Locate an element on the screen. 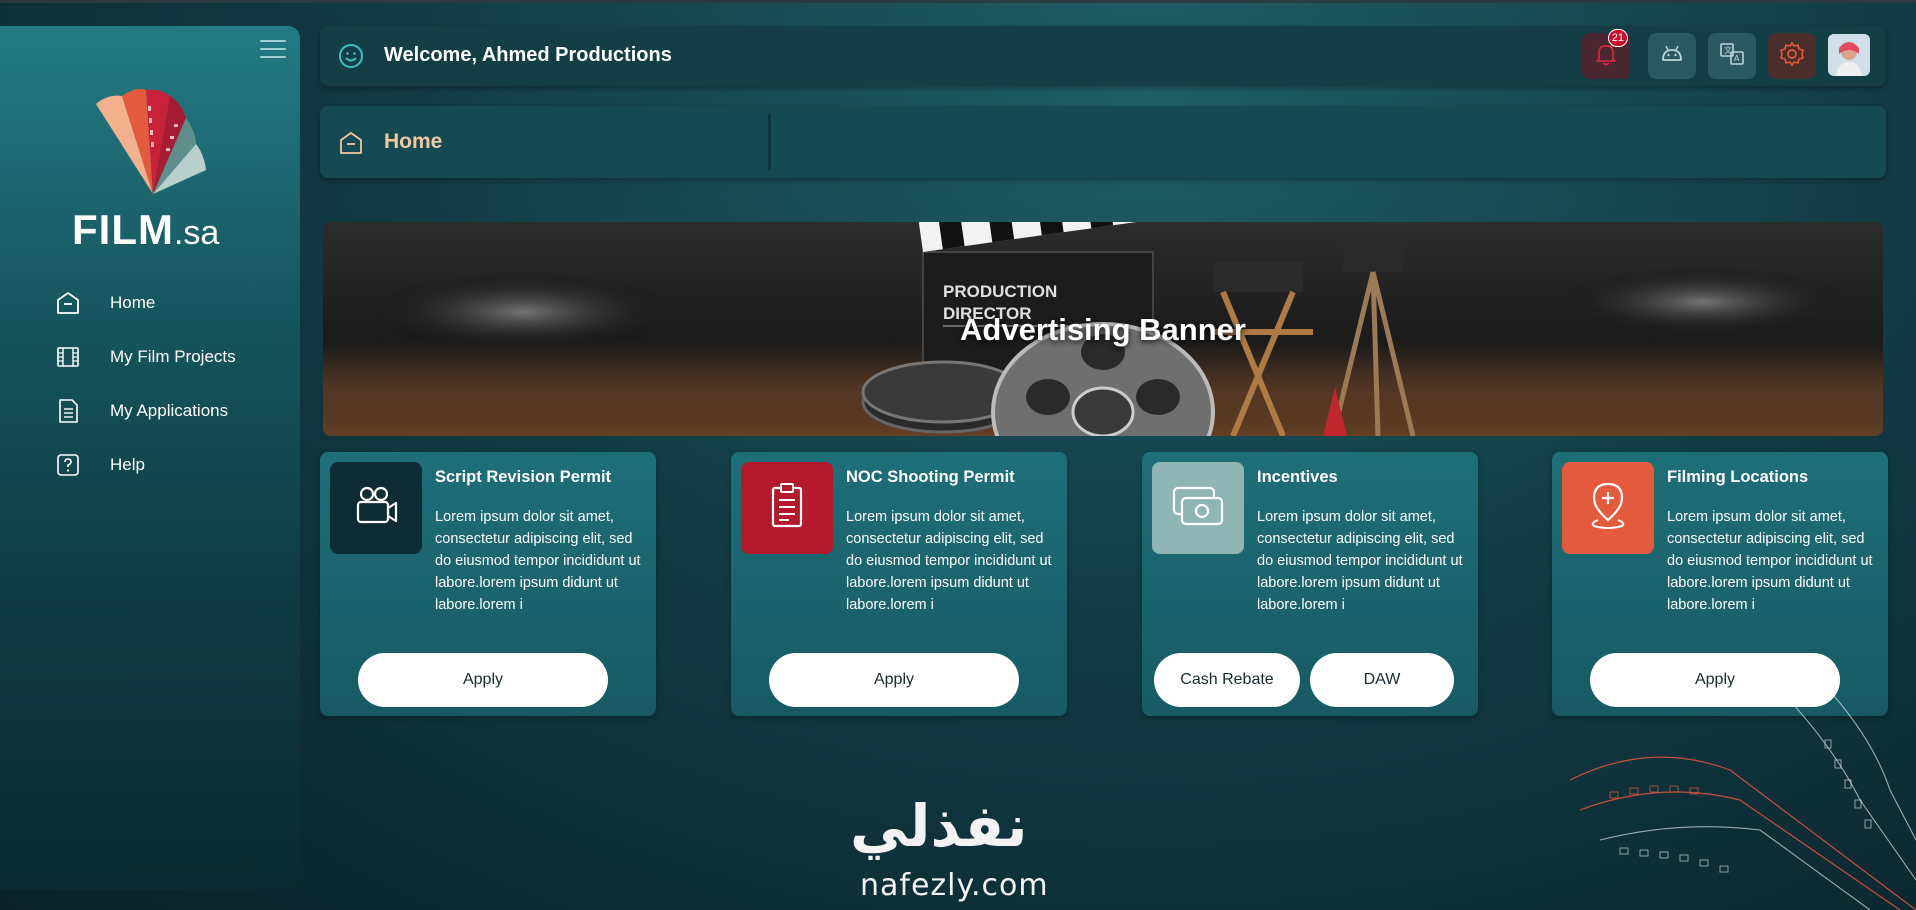  clipboard-icon is located at coordinates (787, 508).